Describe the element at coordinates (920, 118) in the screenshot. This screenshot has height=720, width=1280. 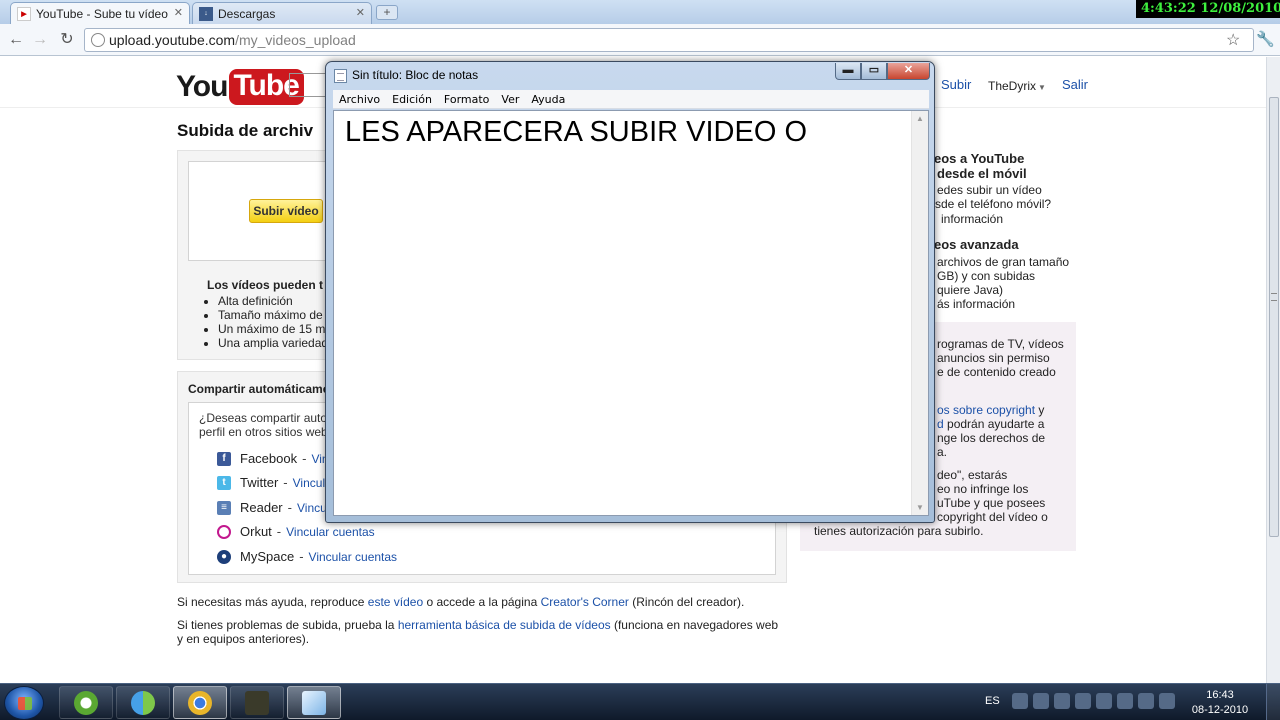
I see `scroll-up-icon: ▲` at that location.